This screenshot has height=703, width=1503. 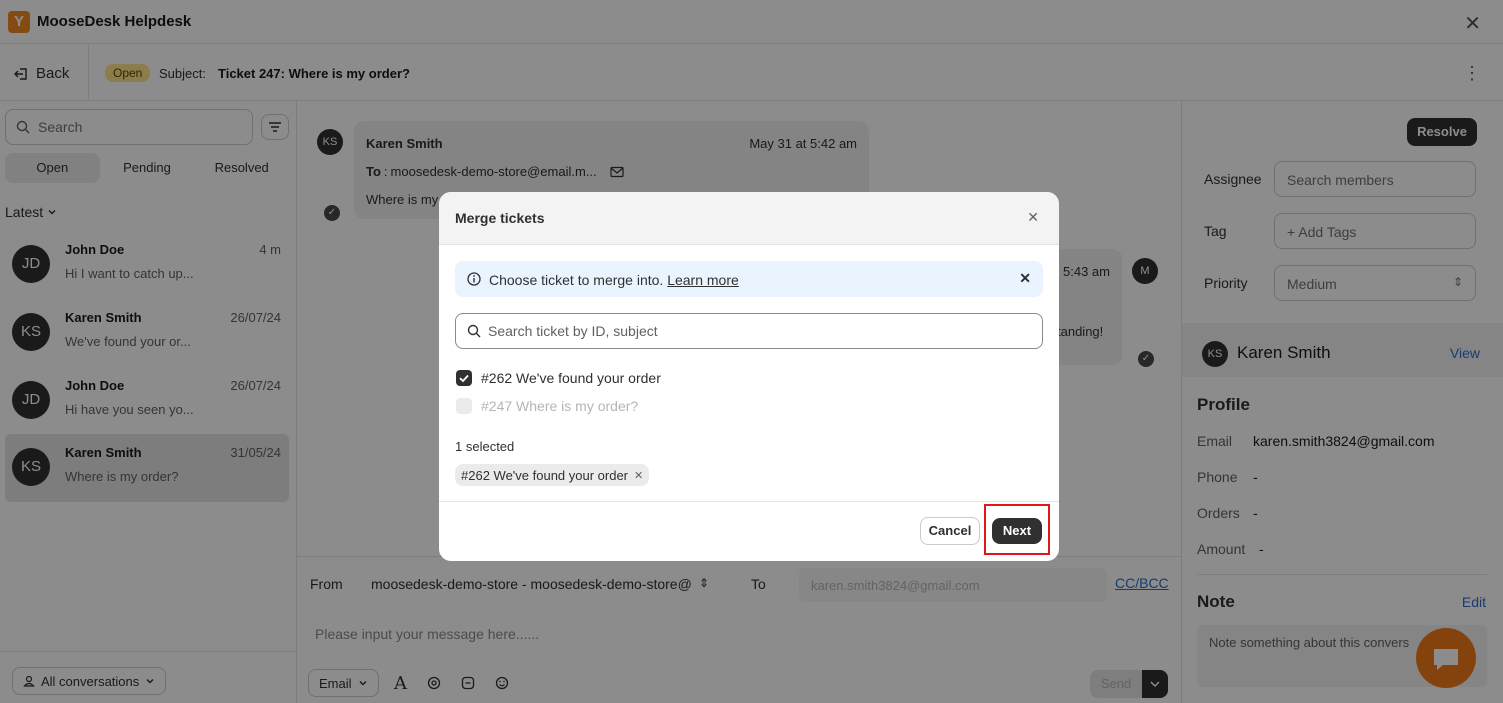 What do you see at coordinates (1033, 217) in the screenshot?
I see `close-icon: ✕` at bounding box center [1033, 217].